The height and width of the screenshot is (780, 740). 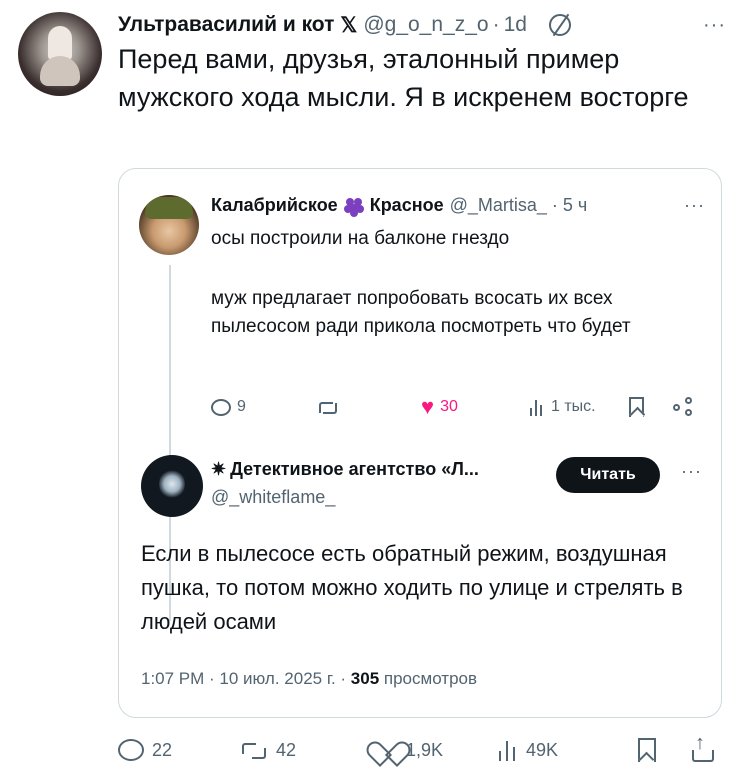 What do you see at coordinates (425, 25) in the screenshot?
I see `author-handle: @g_o_n_z_o` at bounding box center [425, 25].